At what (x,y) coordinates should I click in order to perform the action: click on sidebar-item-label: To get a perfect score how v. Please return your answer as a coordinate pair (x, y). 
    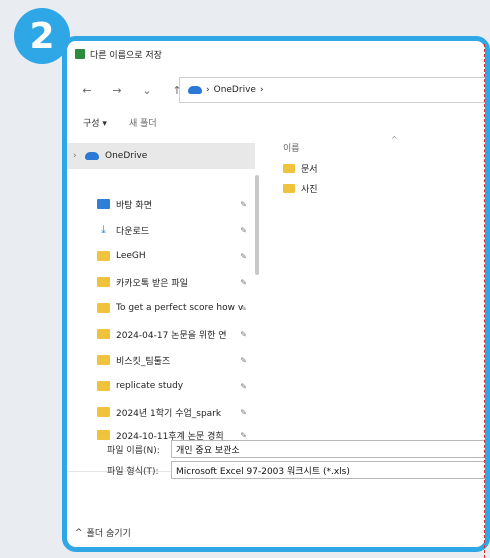
    Looking at the image, I should click on (180, 308).